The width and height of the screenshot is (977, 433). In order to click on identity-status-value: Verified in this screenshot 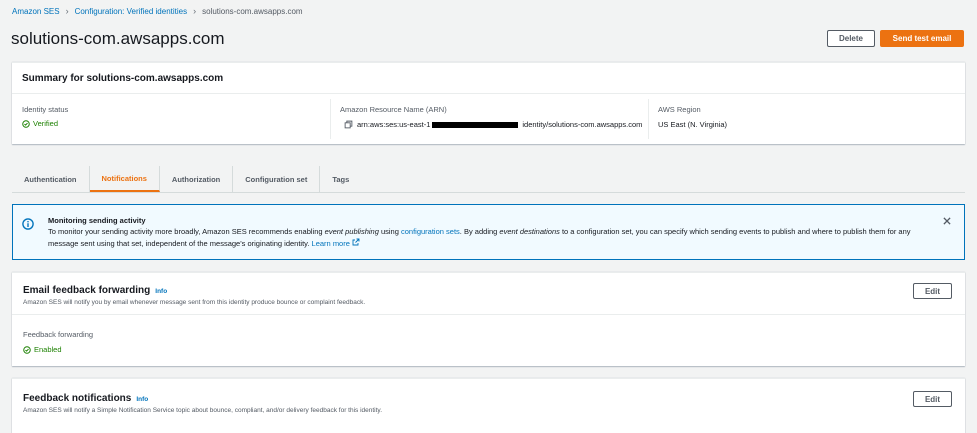, I will do `click(40, 123)`.